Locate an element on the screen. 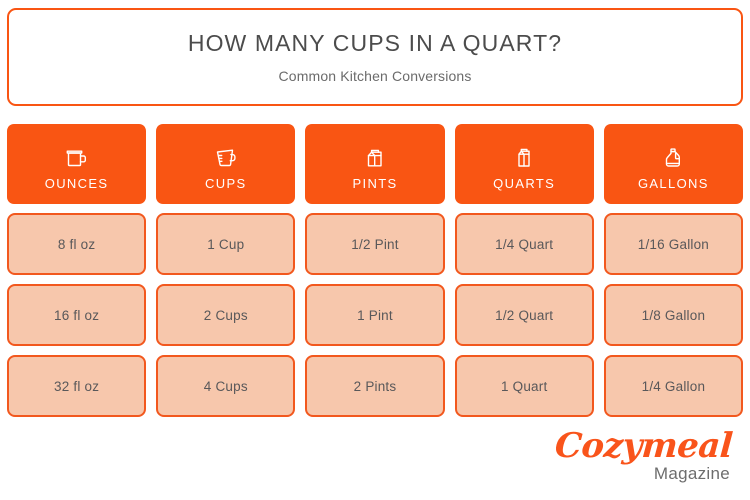  table-cell: 1 Pint is located at coordinates (375, 315).